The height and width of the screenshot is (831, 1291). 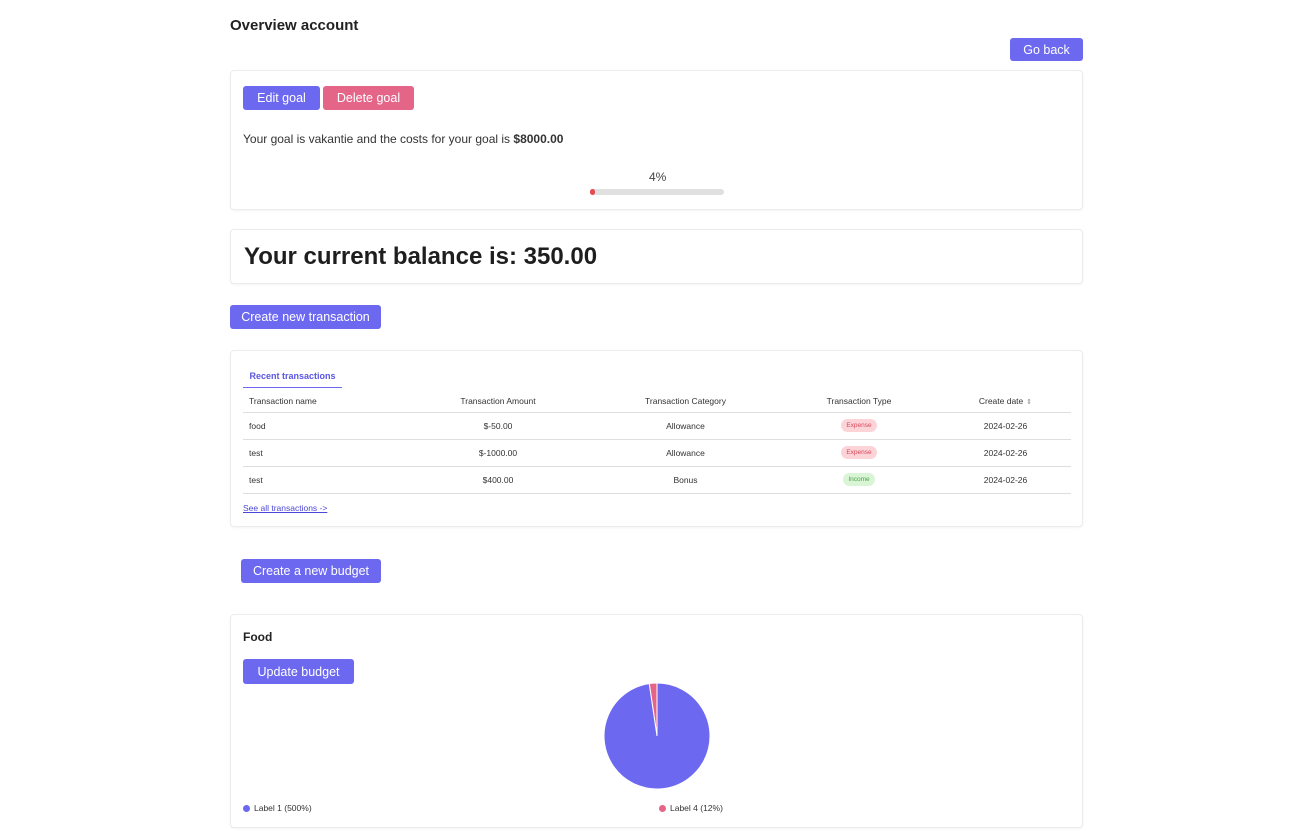 I want to click on budget-title: Food, so click(x=258, y=637).